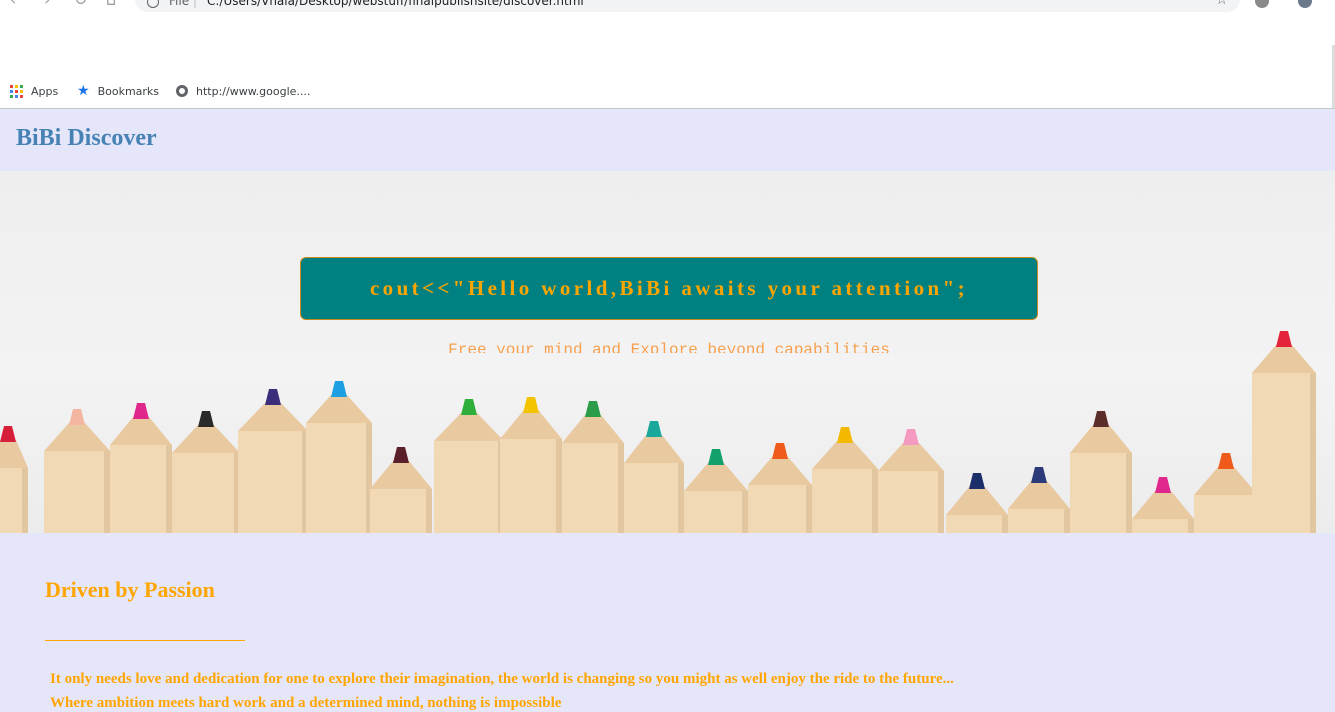  Describe the element at coordinates (45, 91) in the screenshot. I see `bookmark-label: Apps` at that location.